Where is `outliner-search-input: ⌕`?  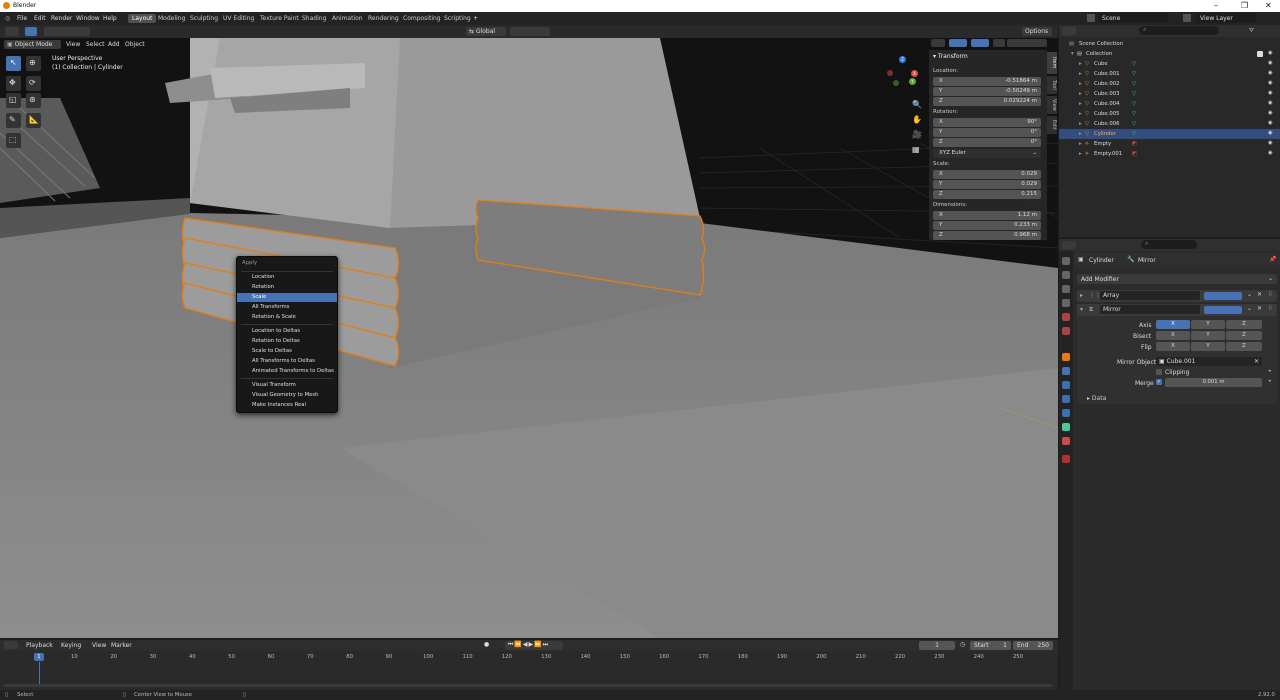 outliner-search-input: ⌕ is located at coordinates (1179, 30).